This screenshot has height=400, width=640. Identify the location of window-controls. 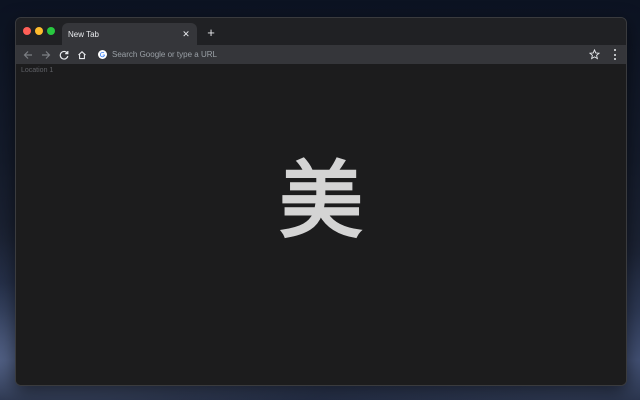
(39, 31).